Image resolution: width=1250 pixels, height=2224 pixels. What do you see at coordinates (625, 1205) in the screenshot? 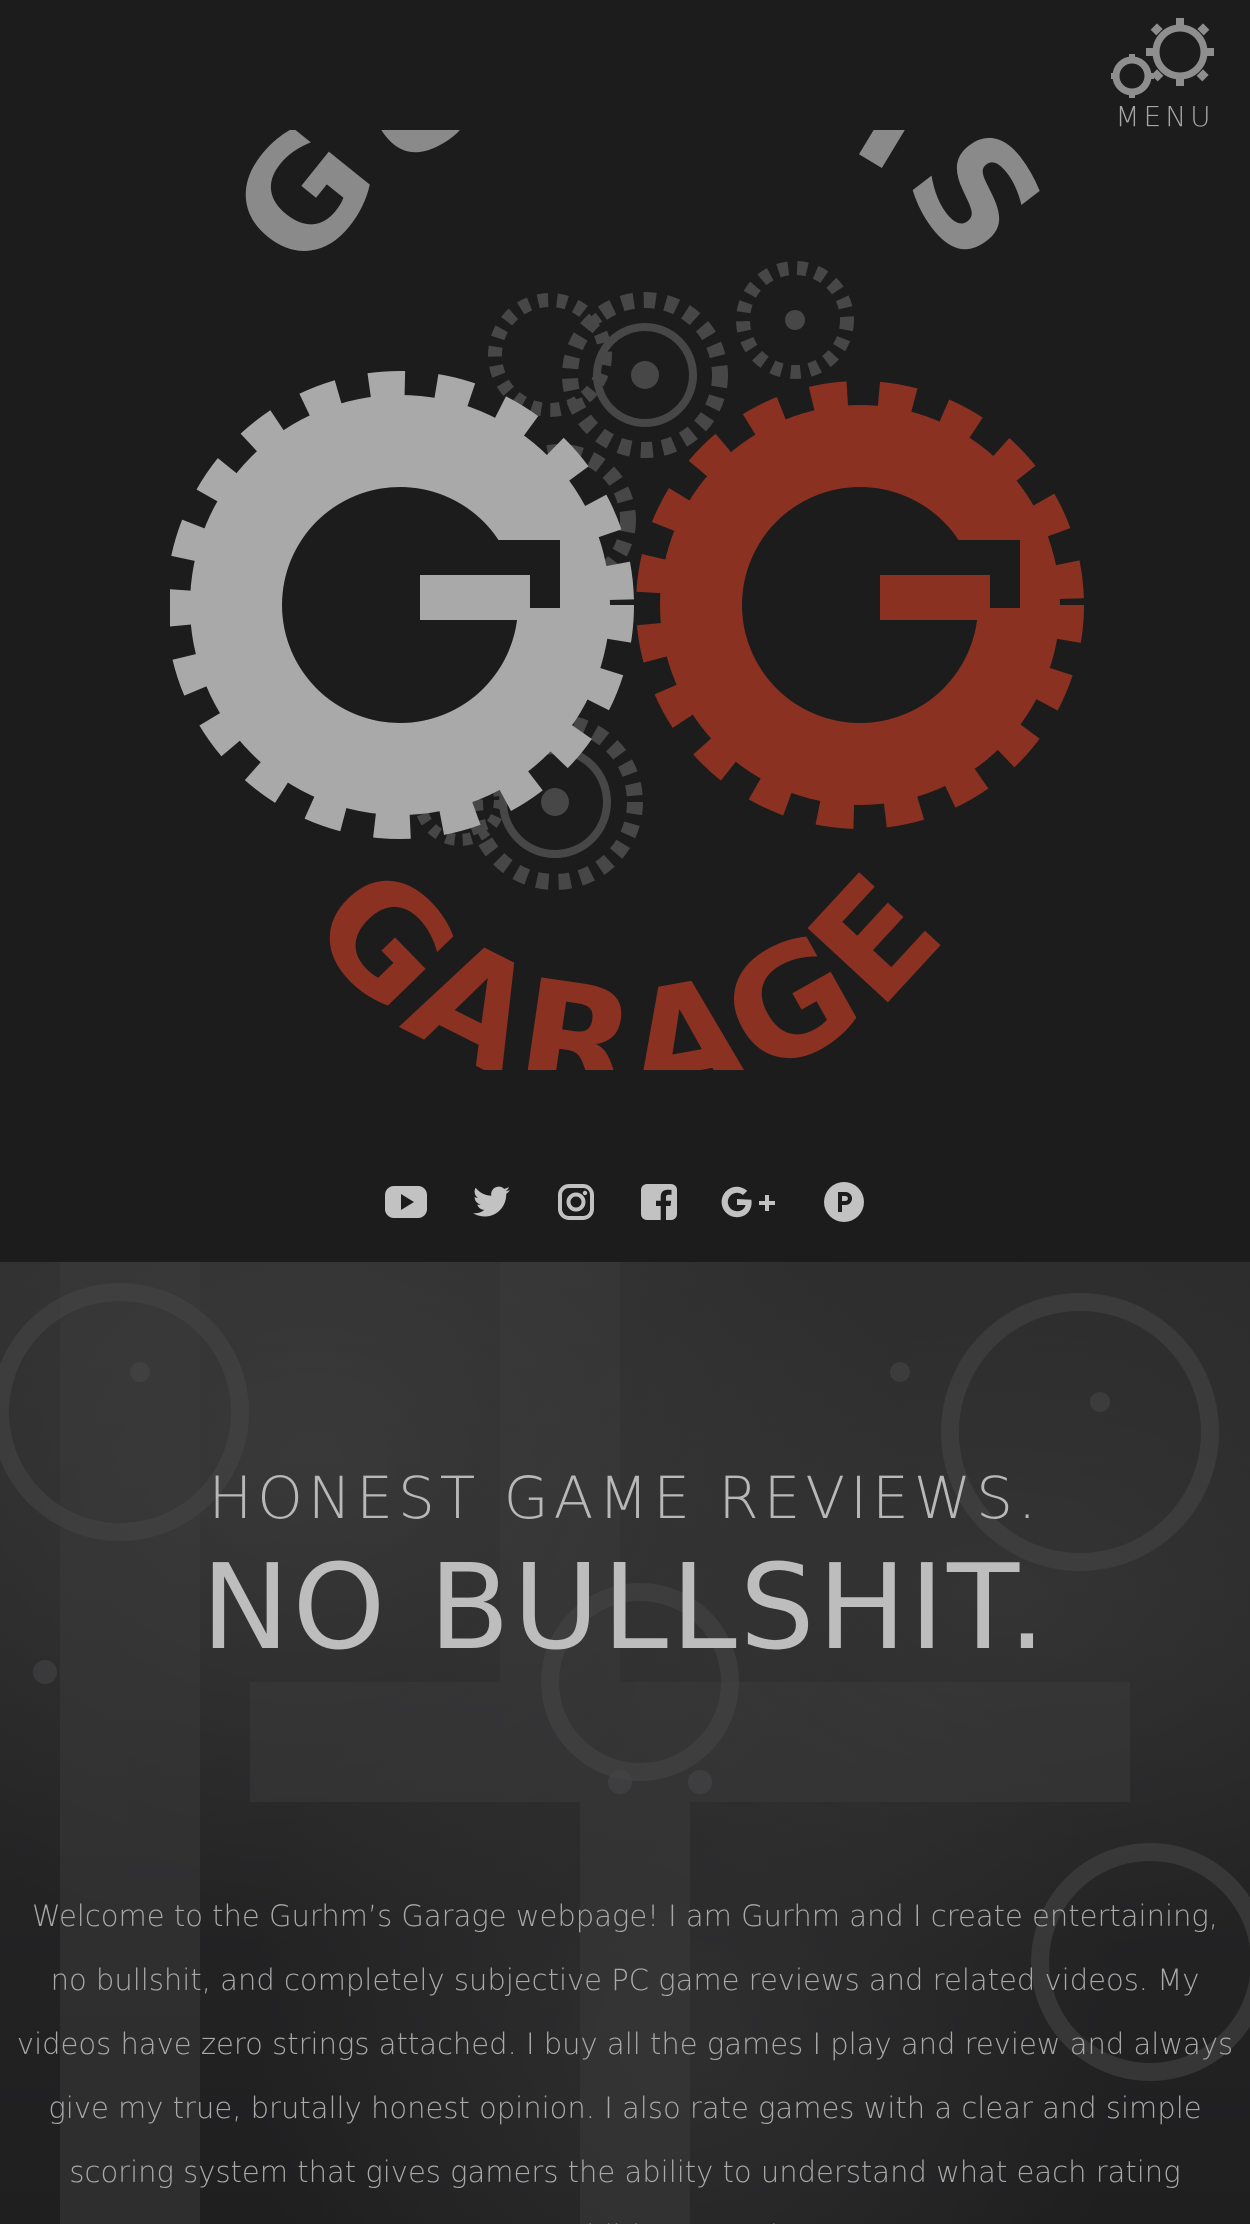
I see `social-links` at bounding box center [625, 1205].